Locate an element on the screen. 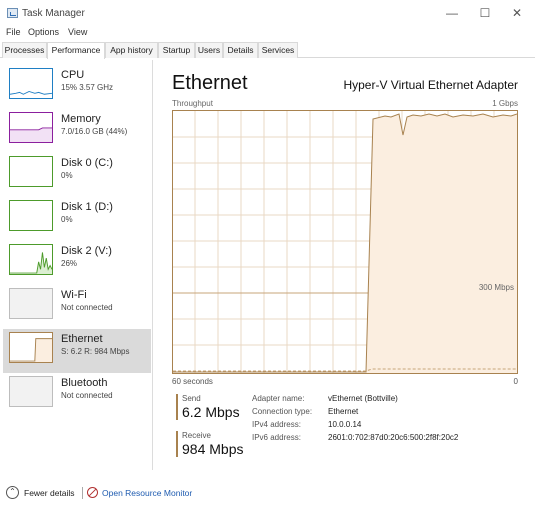  sidebar-item-value: 26% is located at coordinates (69, 263).